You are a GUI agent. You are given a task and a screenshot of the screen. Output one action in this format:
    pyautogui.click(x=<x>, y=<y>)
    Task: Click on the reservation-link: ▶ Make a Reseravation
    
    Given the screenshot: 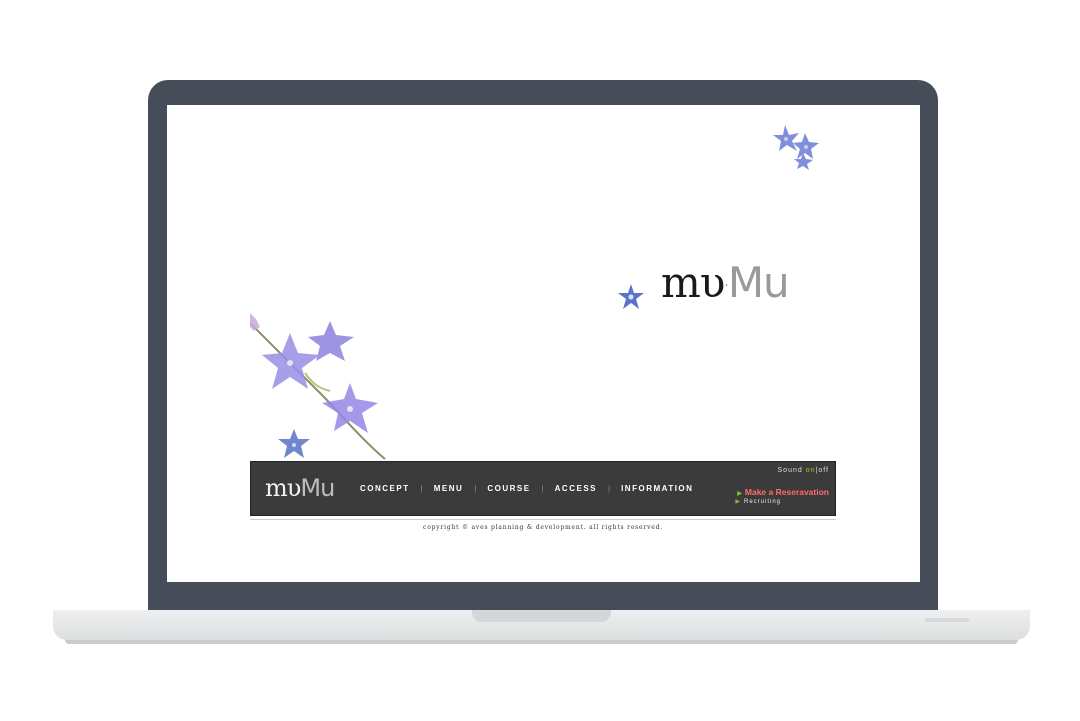 What is the action you would take?
    pyautogui.click(x=783, y=492)
    